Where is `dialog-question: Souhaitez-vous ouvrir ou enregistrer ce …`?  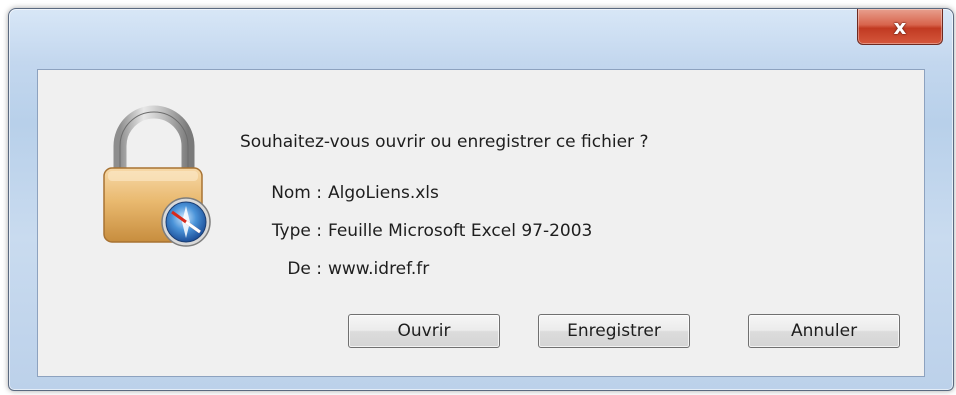 dialog-question: Souhaitez-vous ouvrir ou enregistrer ce … is located at coordinates (444, 142).